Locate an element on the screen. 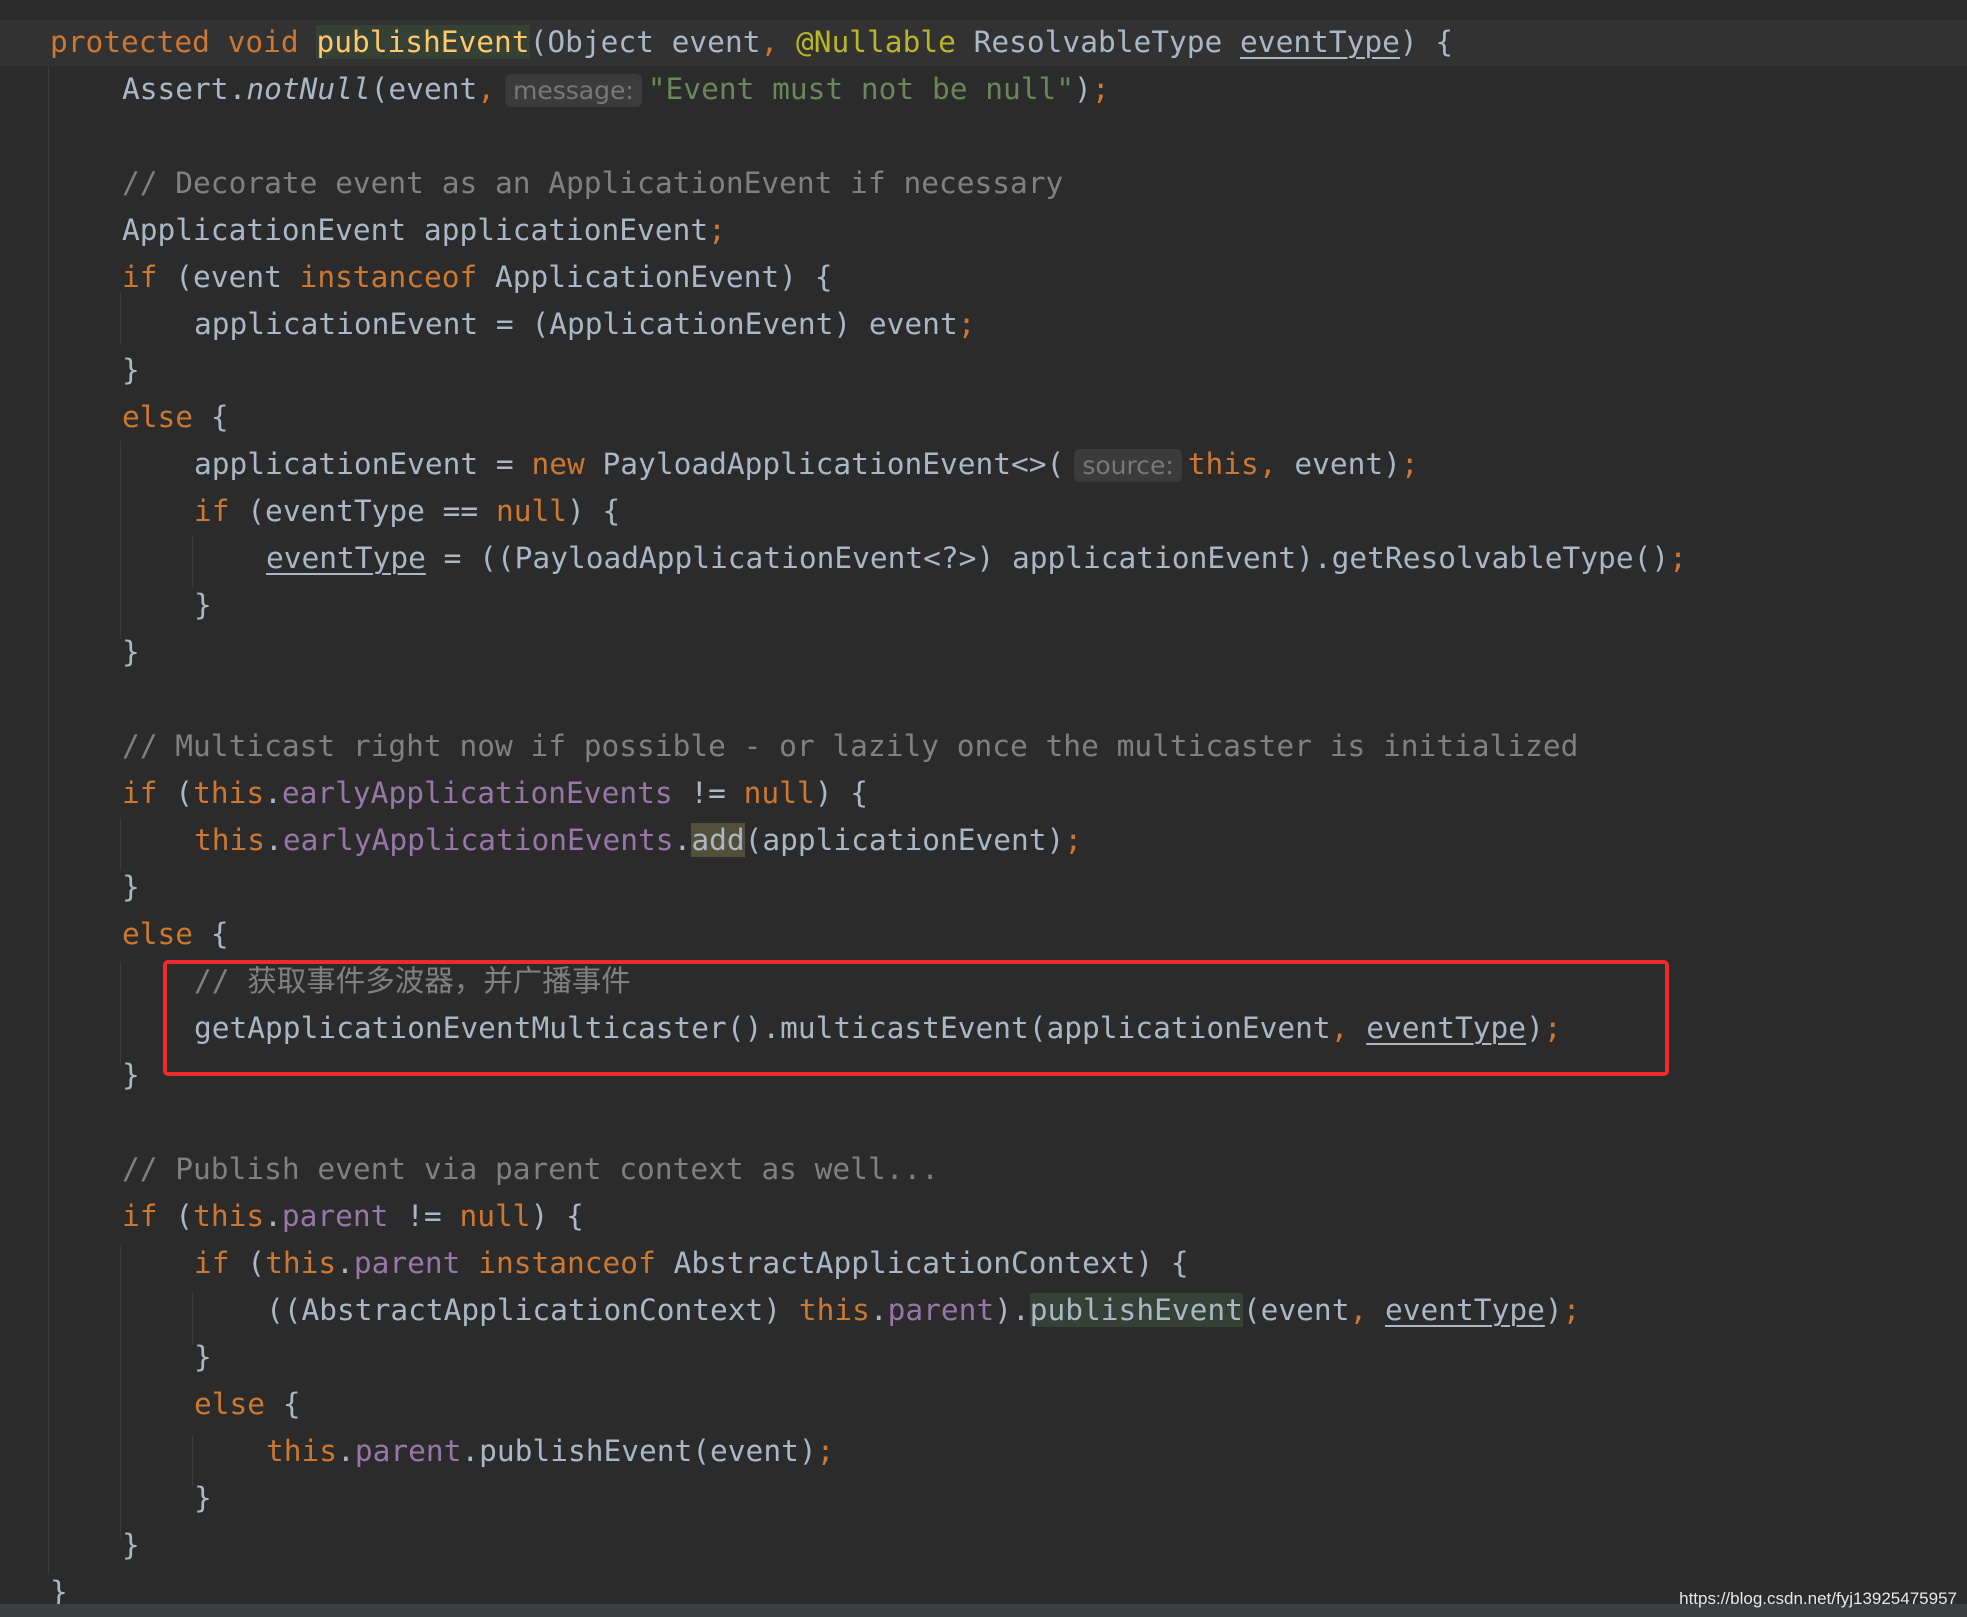 Image resolution: width=1967 pixels, height=1617 pixels. code-line: ApplicationEvent applicationEvent; is located at coordinates (424, 230).